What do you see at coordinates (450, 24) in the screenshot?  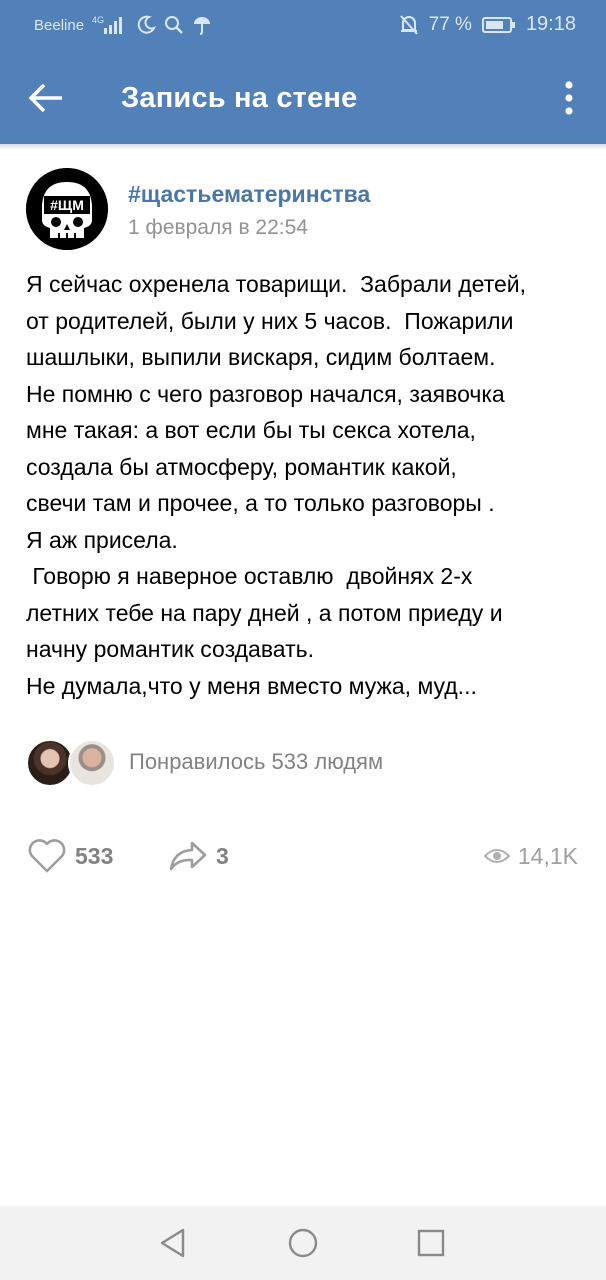 I see `battery-percent: 77 %` at bounding box center [450, 24].